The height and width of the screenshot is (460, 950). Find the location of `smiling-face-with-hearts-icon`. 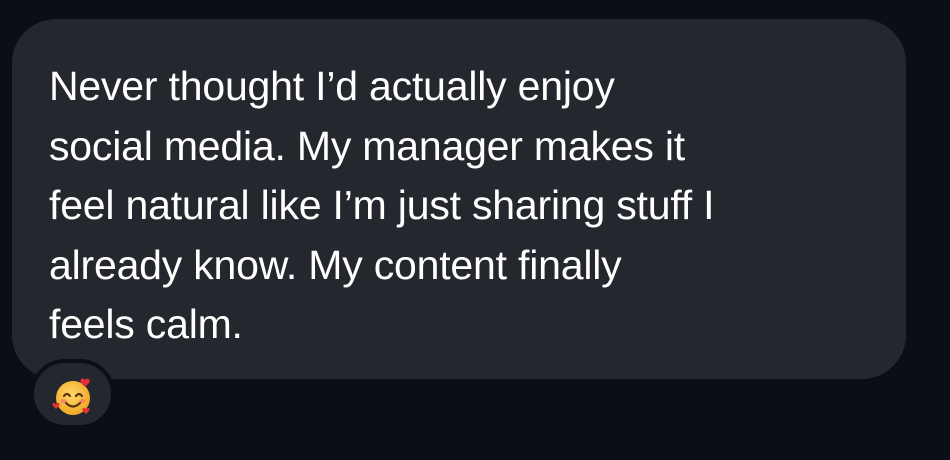

smiling-face-with-hearts-icon is located at coordinates (71, 396).